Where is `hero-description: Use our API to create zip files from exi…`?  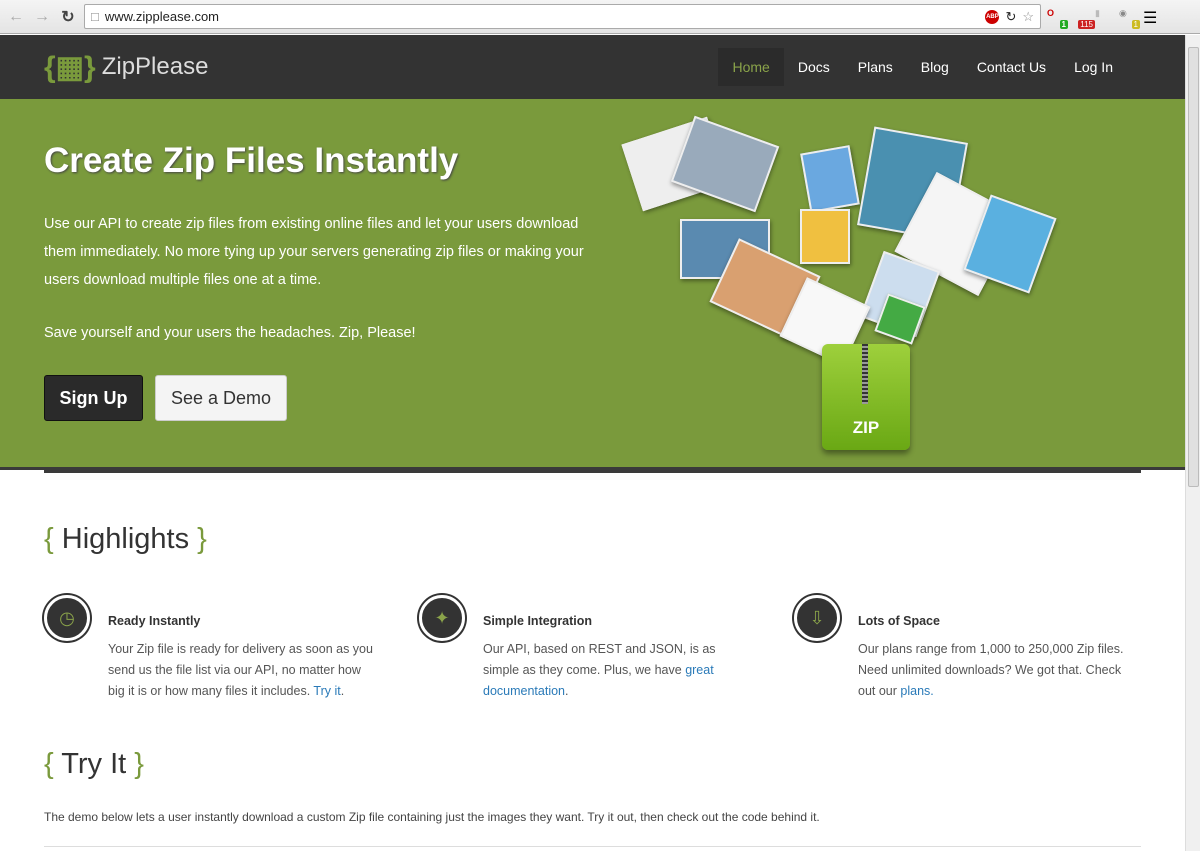 hero-description: Use our API to create zip files from exi… is located at coordinates (314, 252).